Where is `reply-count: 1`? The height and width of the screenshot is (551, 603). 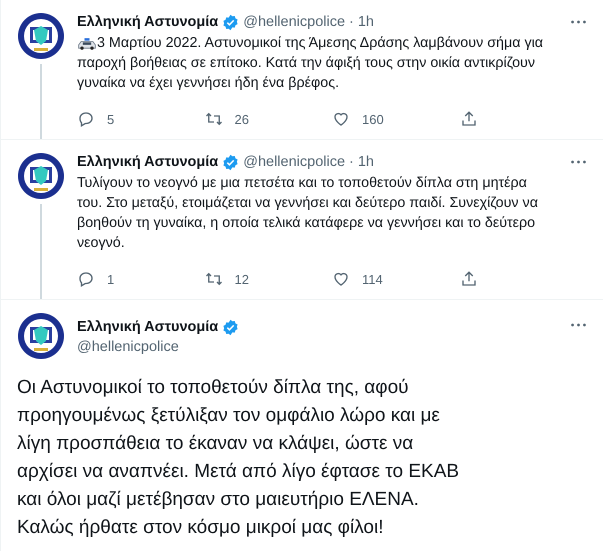
reply-count: 1 is located at coordinates (110, 279).